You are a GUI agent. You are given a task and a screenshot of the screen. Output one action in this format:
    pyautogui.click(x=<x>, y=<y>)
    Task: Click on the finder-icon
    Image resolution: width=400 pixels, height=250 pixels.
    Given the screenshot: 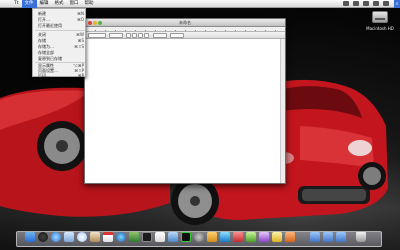 What is the action you would take?
    pyautogui.click(x=30, y=237)
    